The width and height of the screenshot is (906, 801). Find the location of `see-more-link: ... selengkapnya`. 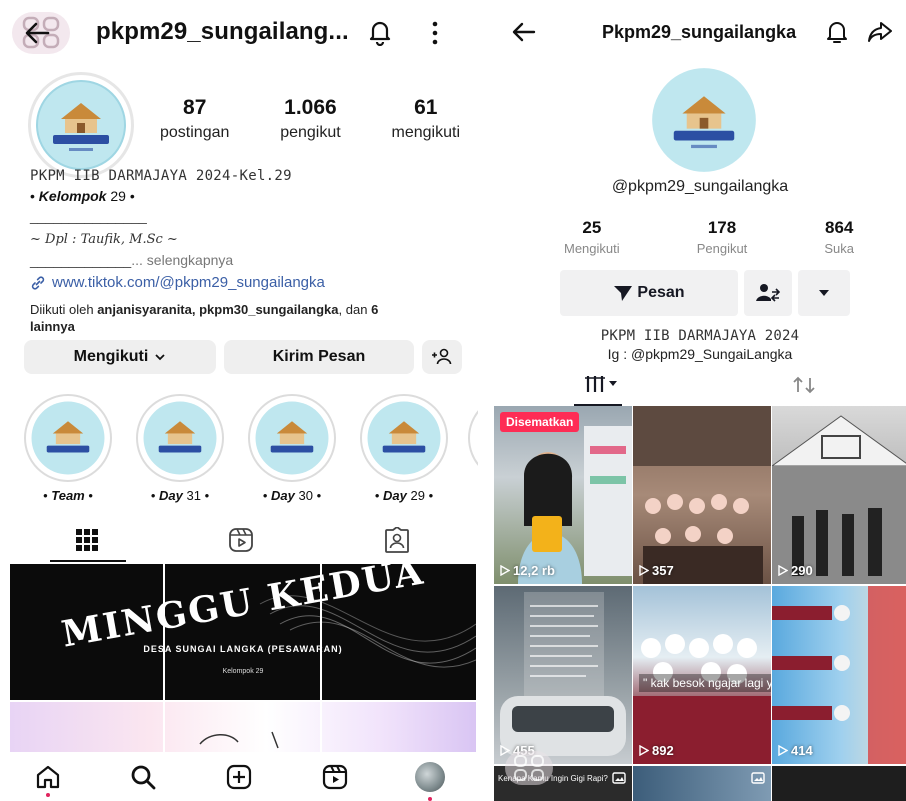

see-more-link: ... selengkapnya is located at coordinates (182, 260).